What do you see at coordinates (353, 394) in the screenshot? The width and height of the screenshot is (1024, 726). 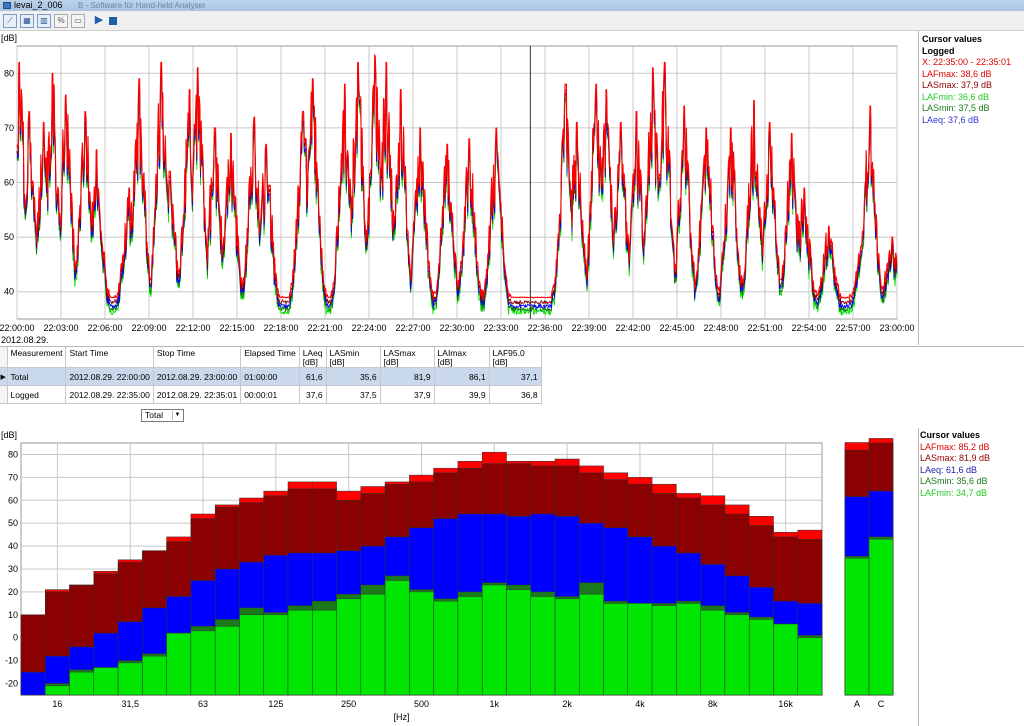 I see `cell-lasmin: 37,5` at bounding box center [353, 394].